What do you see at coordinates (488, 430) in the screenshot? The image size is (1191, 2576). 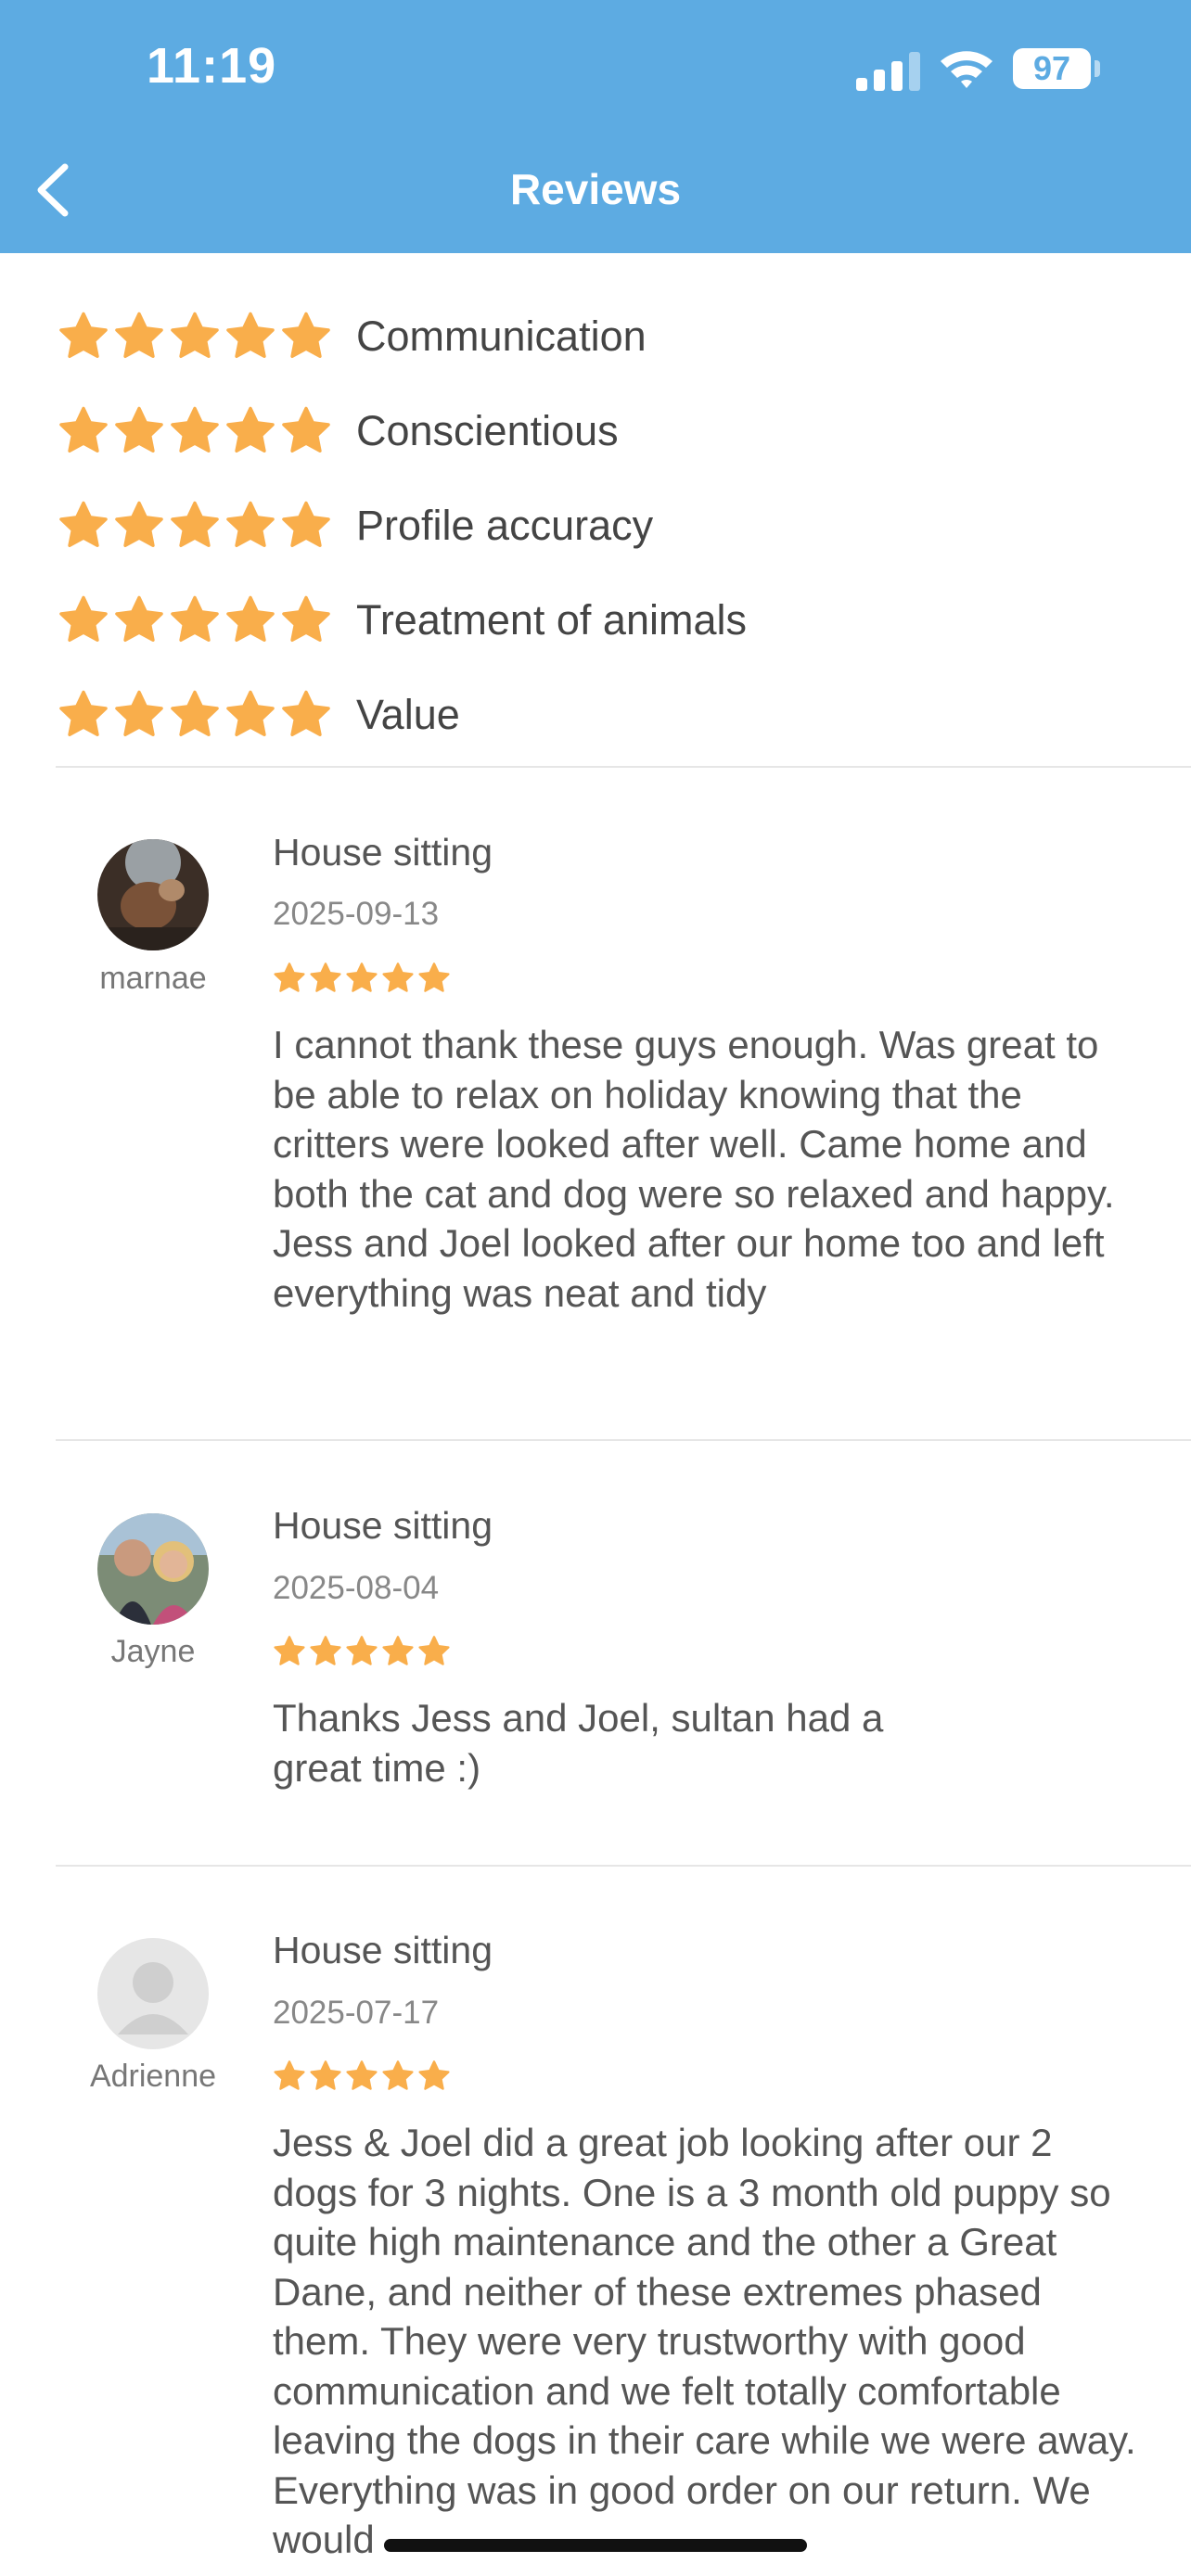 I see `rating-label: Conscientious` at bounding box center [488, 430].